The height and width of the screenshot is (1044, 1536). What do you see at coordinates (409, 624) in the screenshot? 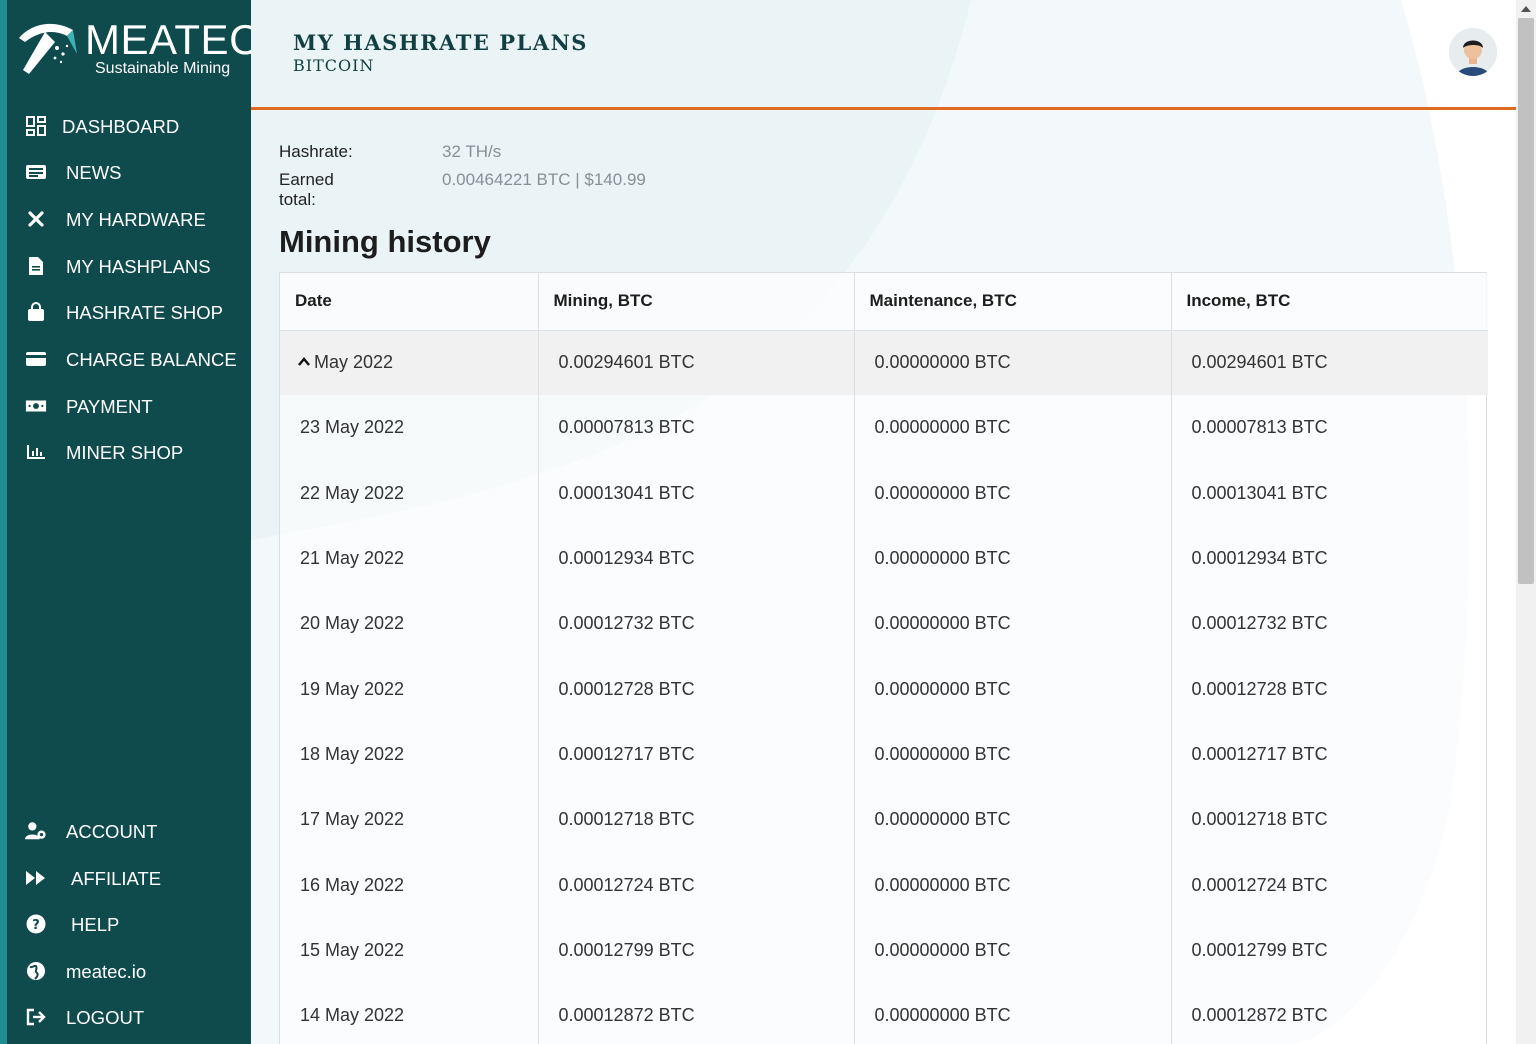
I see `date-cell: 20 May 2022` at bounding box center [409, 624].